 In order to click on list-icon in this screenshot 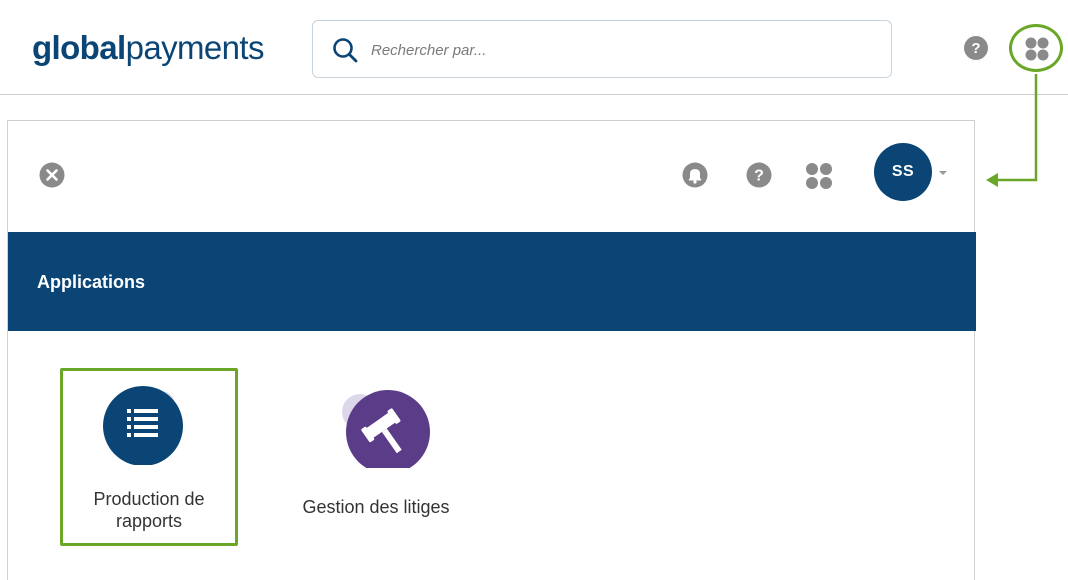, I will do `click(143, 425)`.